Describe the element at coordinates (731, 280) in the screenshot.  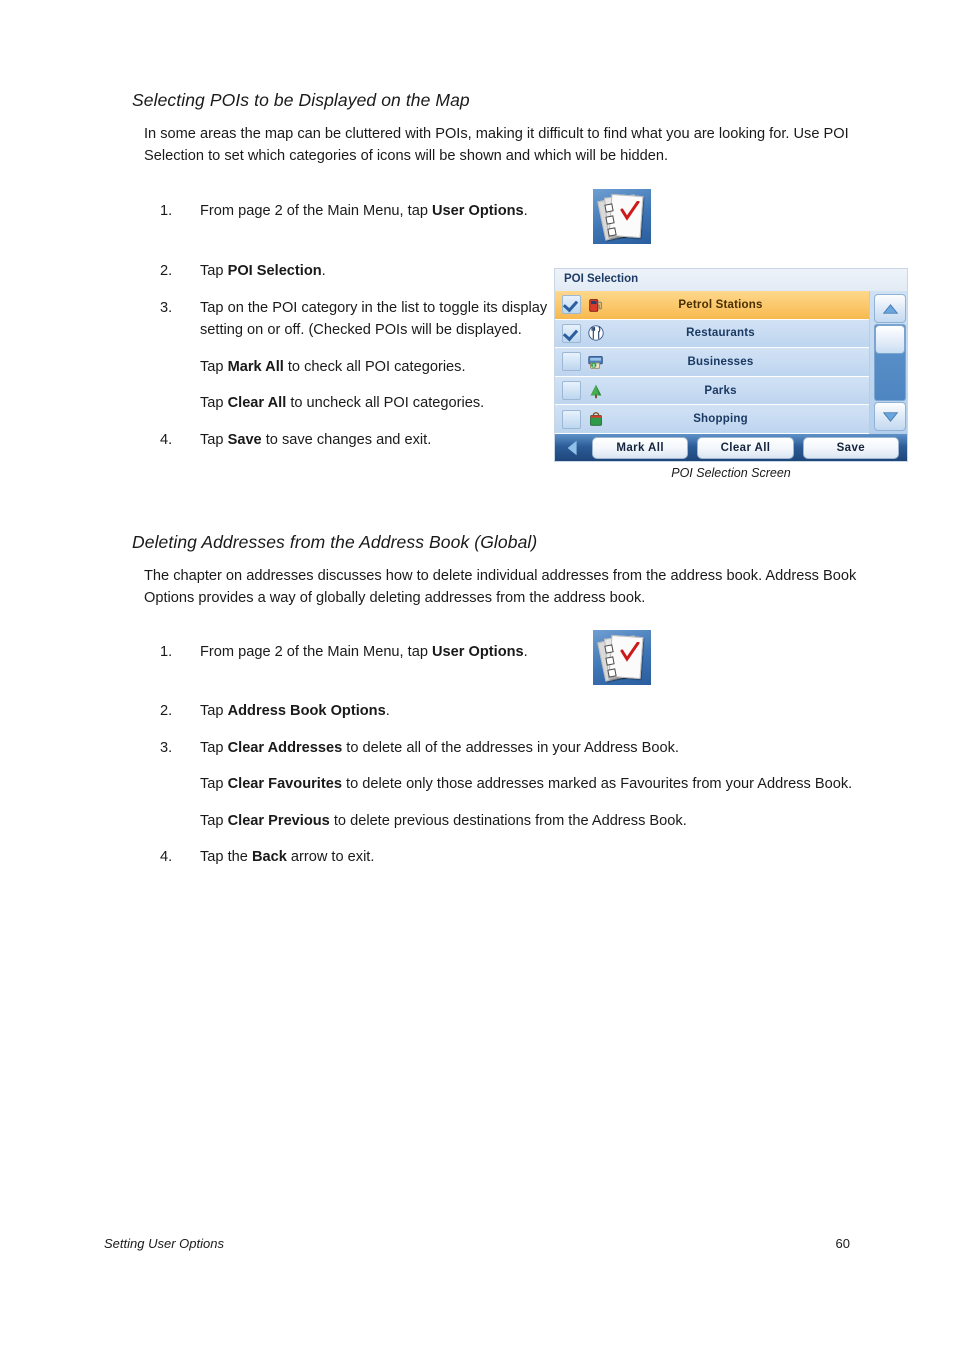
I see `poi-screen-title: POI Selection` at that location.